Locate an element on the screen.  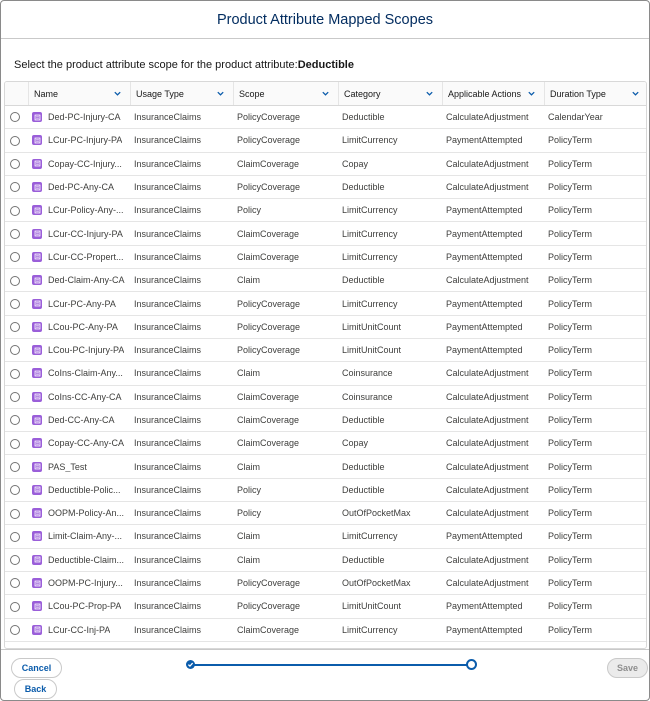
modal-header: Product Attribute Mapped Scopes is located at coordinates (325, 20).